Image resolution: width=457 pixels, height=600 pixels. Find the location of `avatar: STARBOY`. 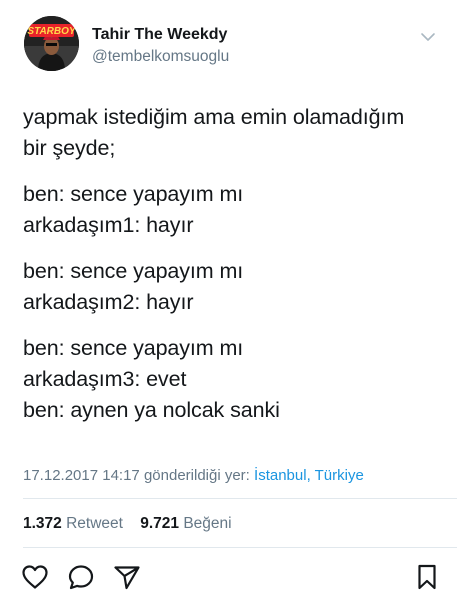

avatar: STARBOY is located at coordinates (51, 43).